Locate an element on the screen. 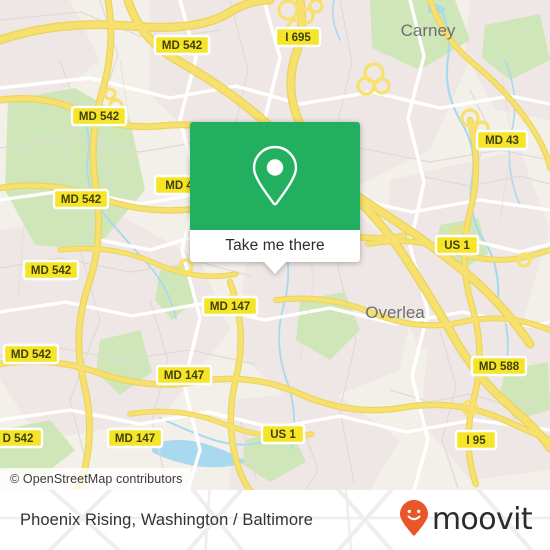 Image resolution: width=550 pixels, height=550 pixels. callout-action-row: Take me there is located at coordinates (275, 246).